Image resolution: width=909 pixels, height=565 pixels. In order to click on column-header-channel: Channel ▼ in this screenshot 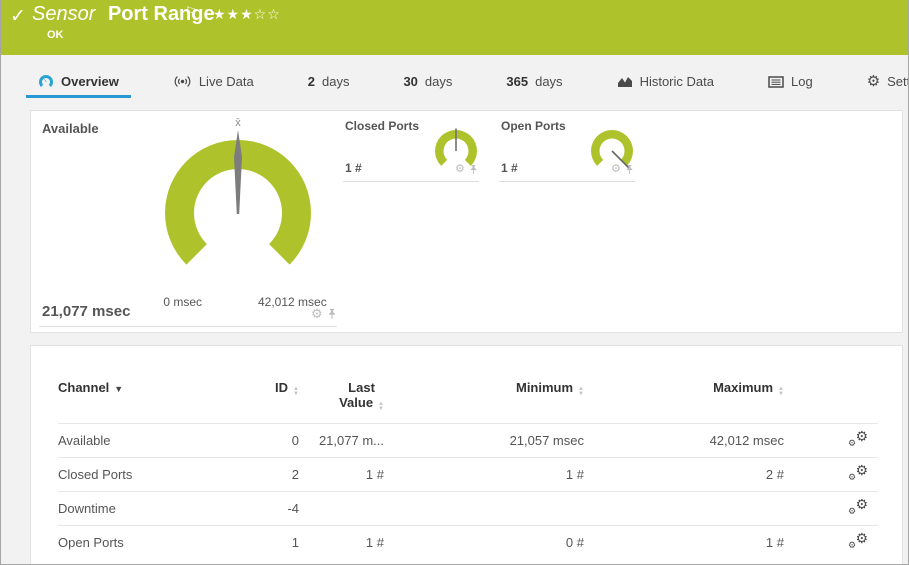, I will do `click(150, 402)`.